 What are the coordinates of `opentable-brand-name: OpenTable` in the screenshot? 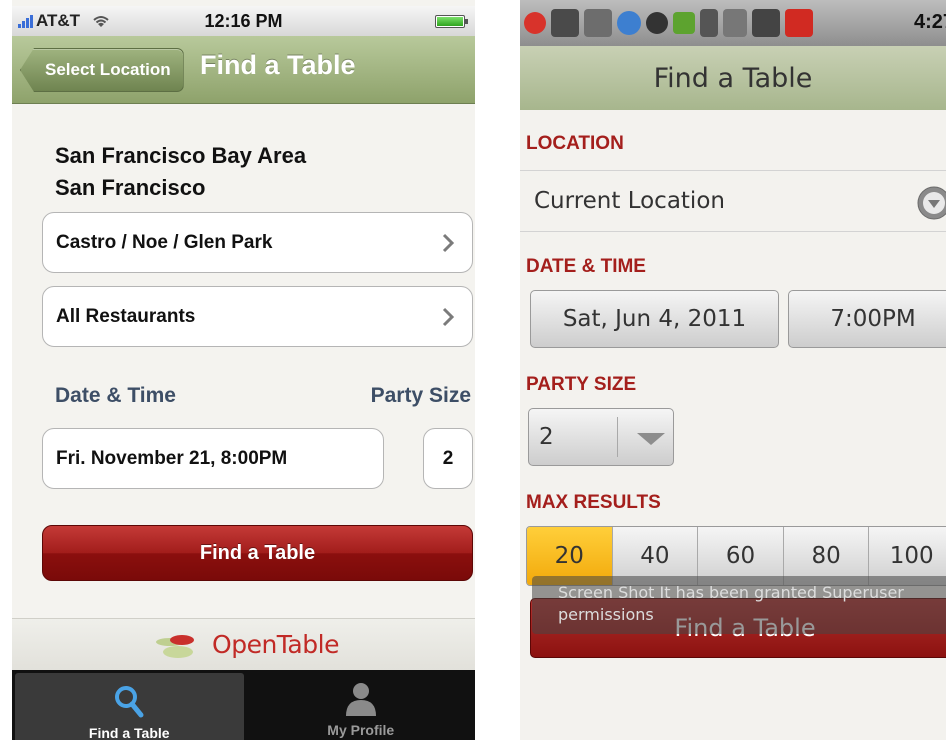 It's located at (275, 644).